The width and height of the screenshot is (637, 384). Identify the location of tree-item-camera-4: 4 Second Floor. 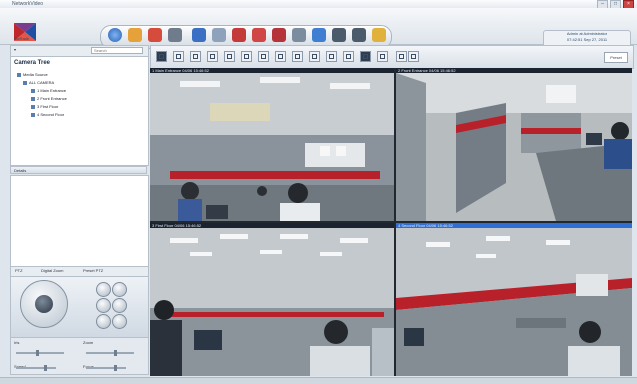
(47, 114).